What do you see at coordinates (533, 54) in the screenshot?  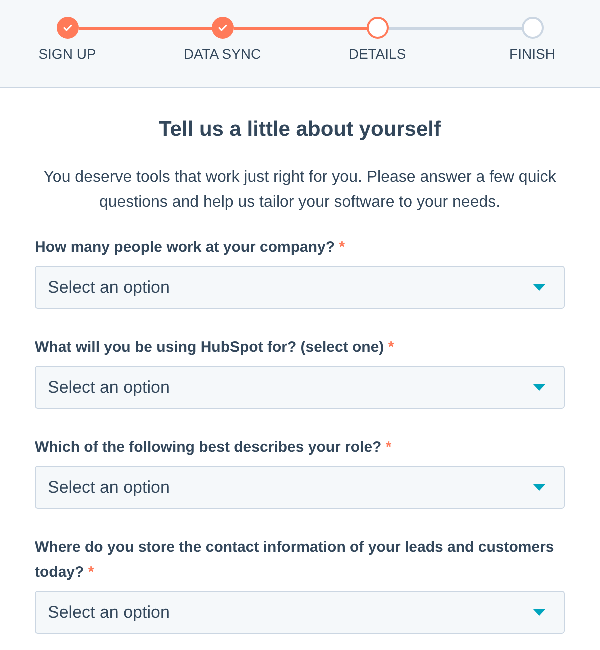 I see `step-label: FINISH` at bounding box center [533, 54].